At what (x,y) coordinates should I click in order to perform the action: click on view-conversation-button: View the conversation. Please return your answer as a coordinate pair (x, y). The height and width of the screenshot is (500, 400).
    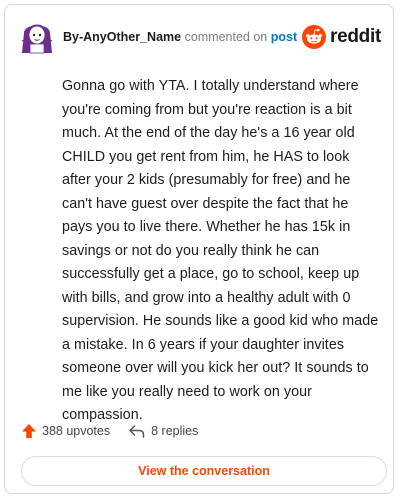
    Looking at the image, I should click on (204, 471).